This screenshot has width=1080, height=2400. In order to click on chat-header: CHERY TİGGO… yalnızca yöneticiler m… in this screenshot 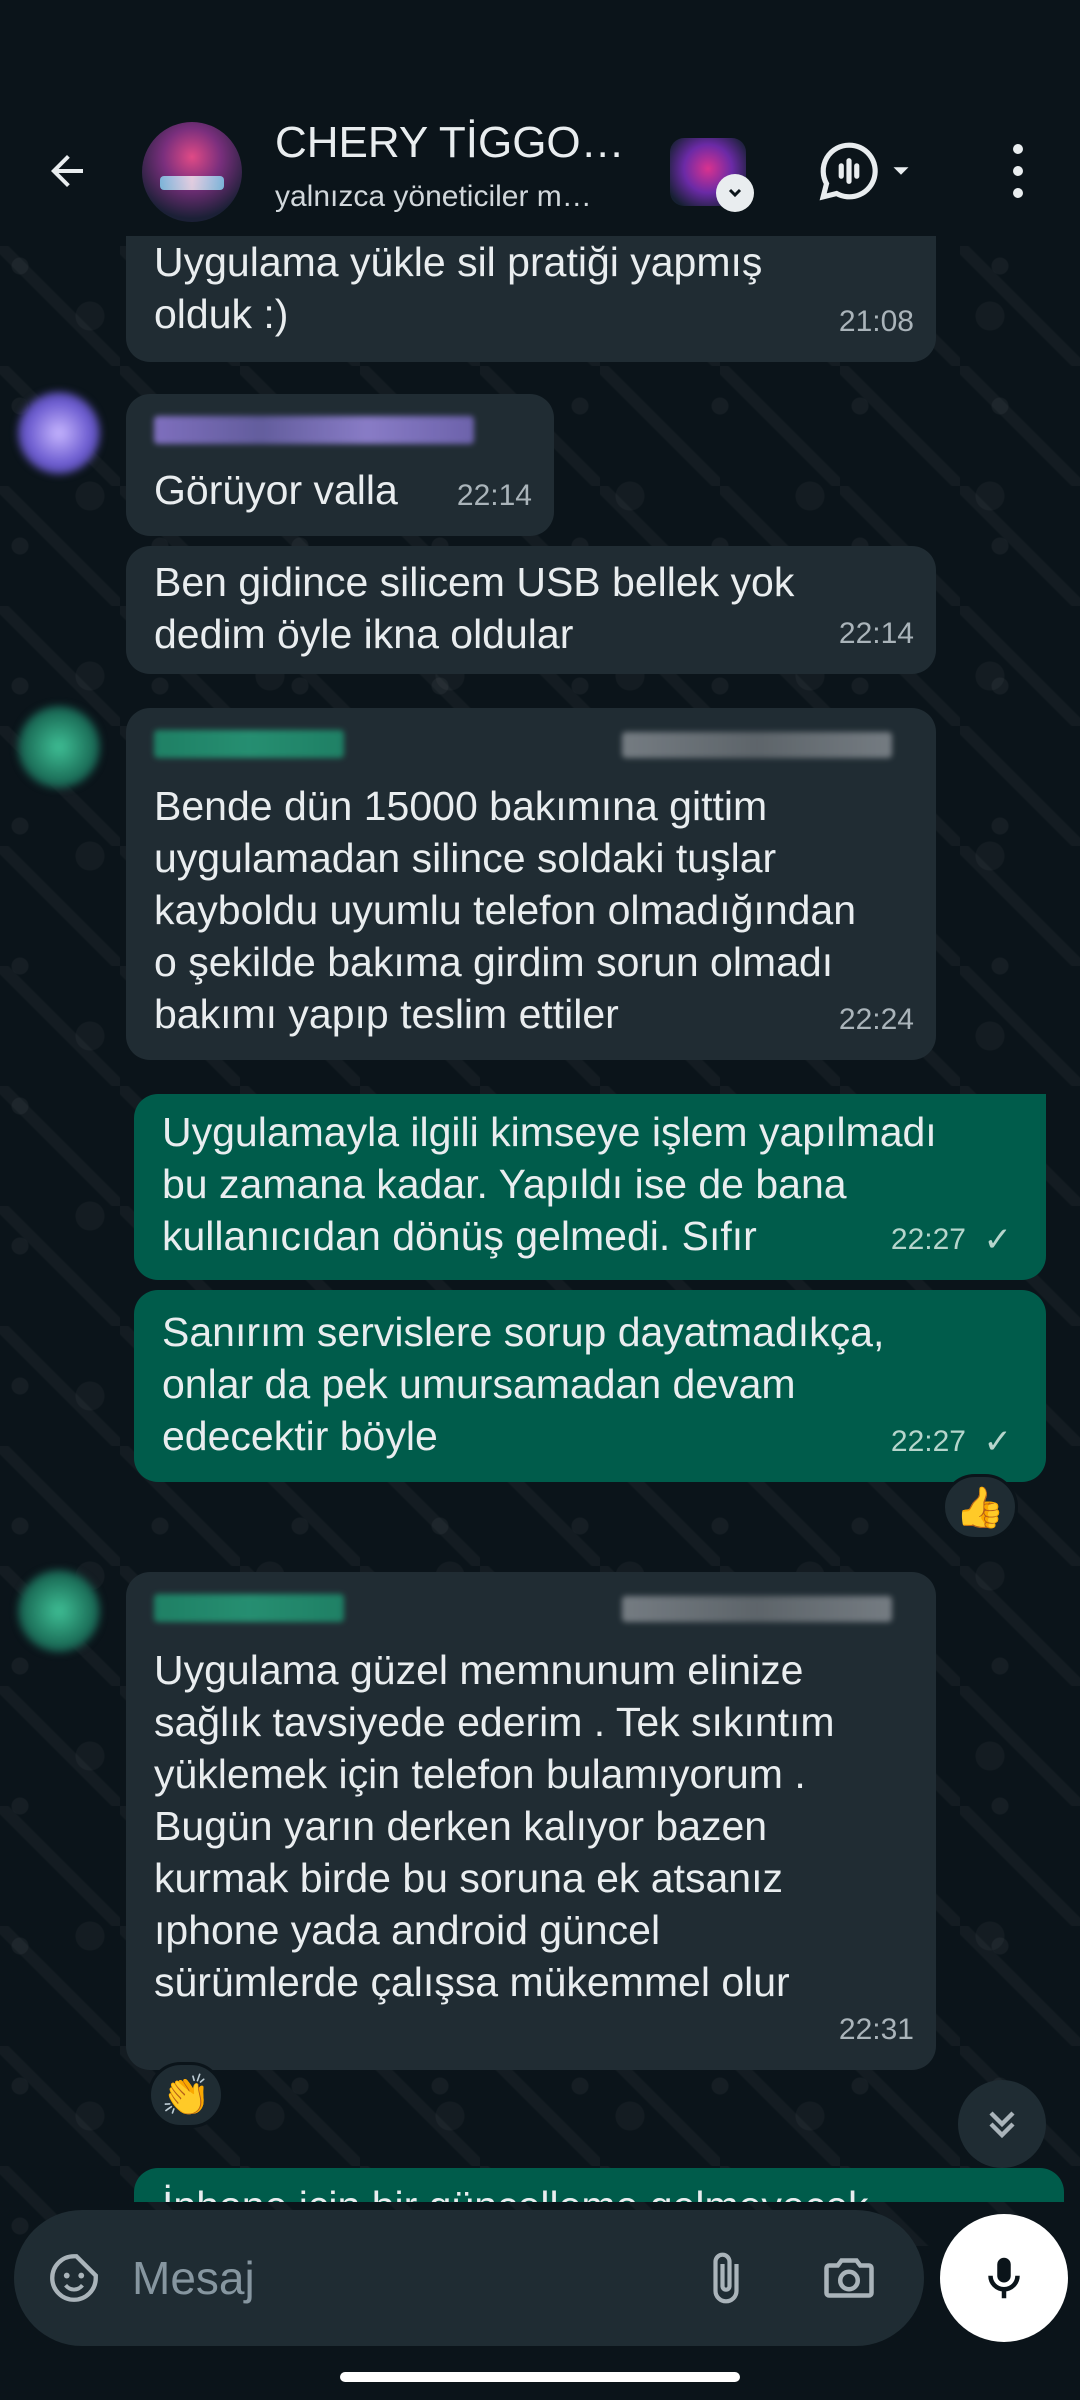, I will do `click(540, 123)`.